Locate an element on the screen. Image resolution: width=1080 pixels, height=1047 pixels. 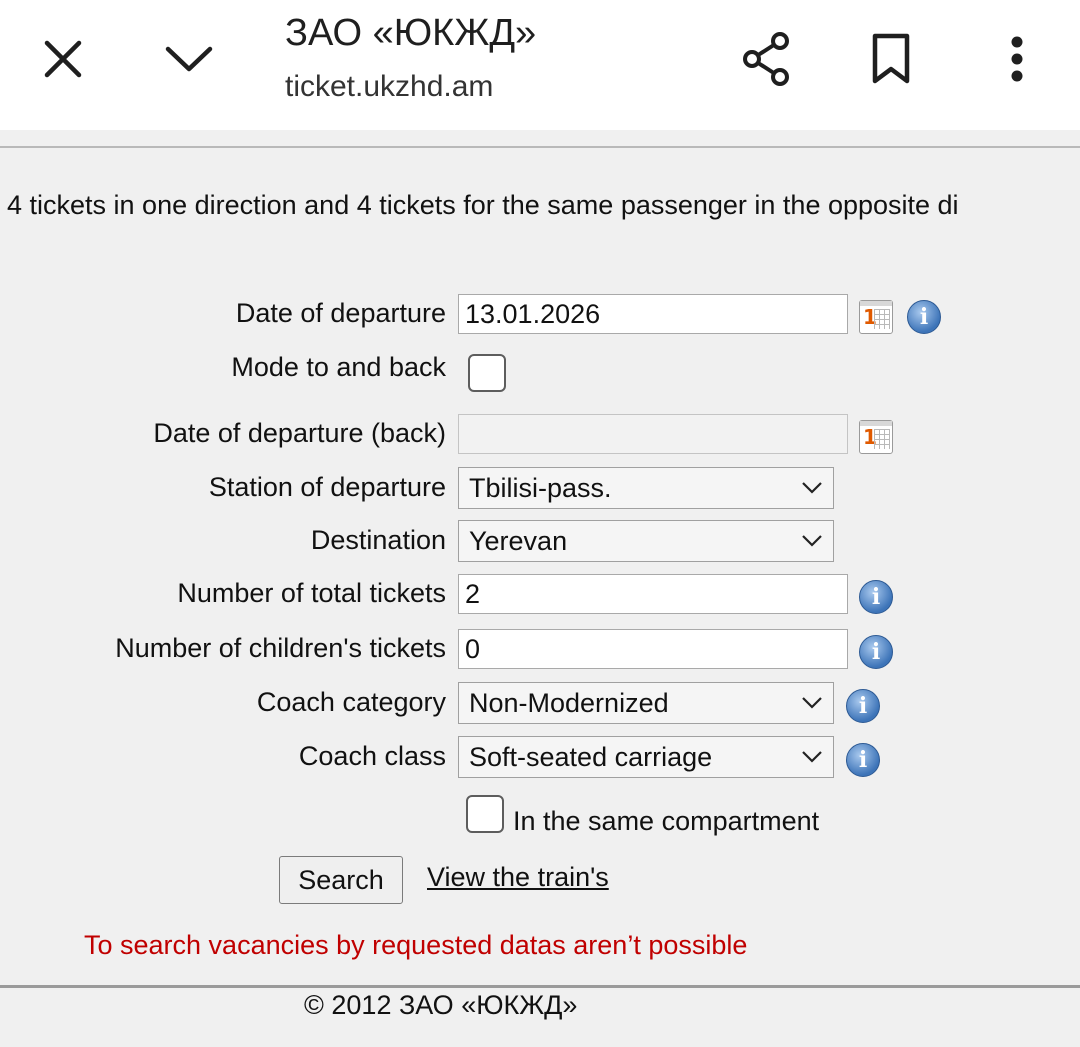
browser-toolbar: ЗАО «ЮКЖД» ticket.ukzhd.am is located at coordinates (540, 65).